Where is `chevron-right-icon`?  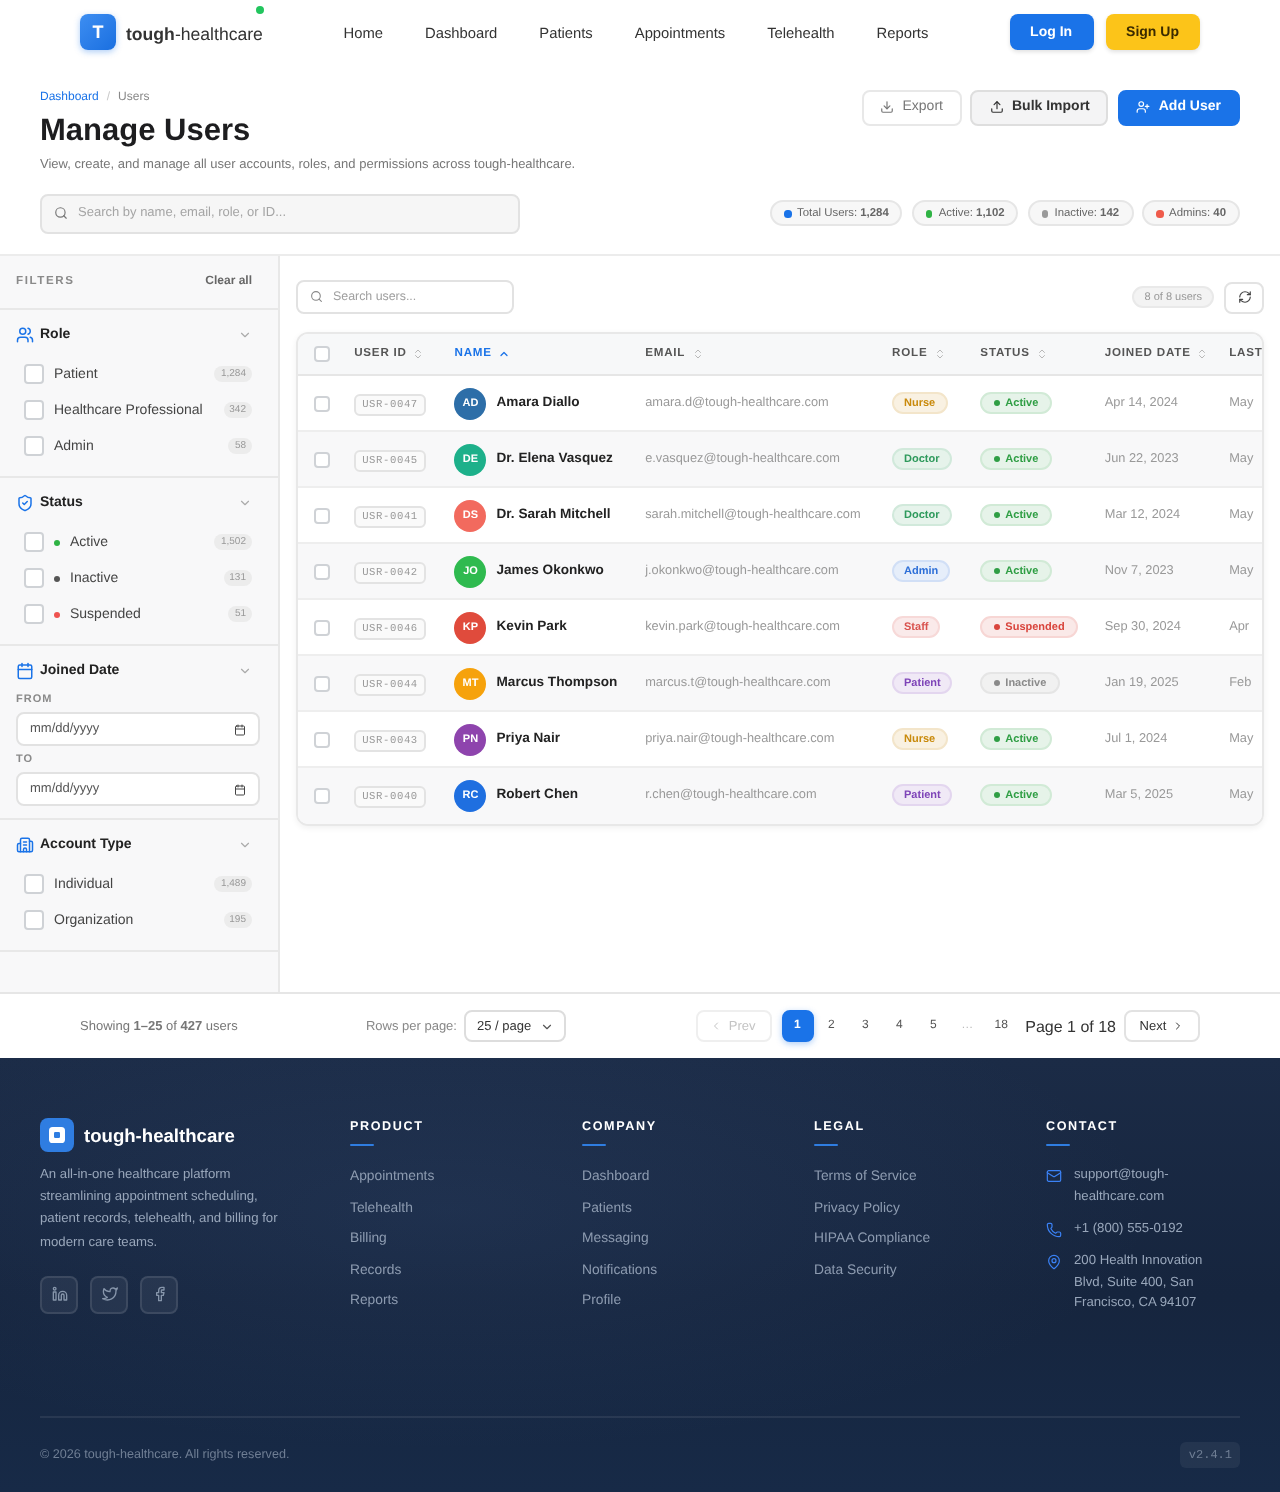
chevron-right-icon is located at coordinates (1178, 1026).